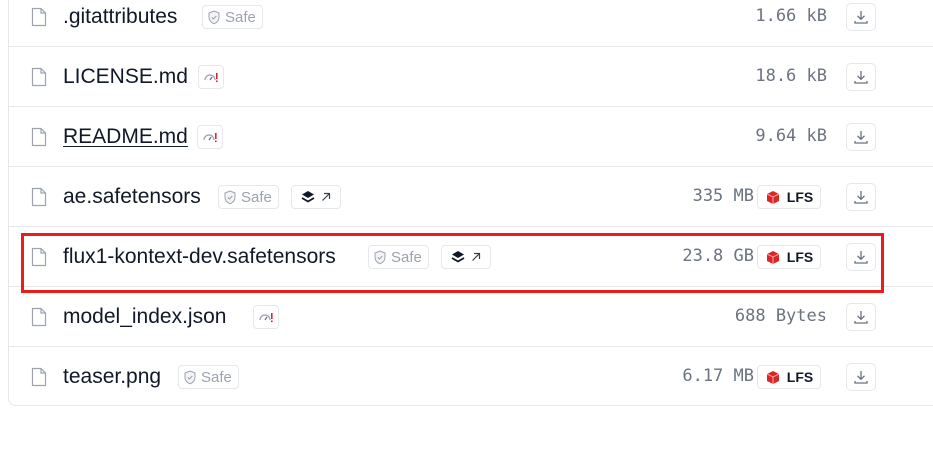 This screenshot has width=933, height=453. Describe the element at coordinates (471, 137) in the screenshot. I see `file-row-readme: README.md 9.64 kB` at that location.